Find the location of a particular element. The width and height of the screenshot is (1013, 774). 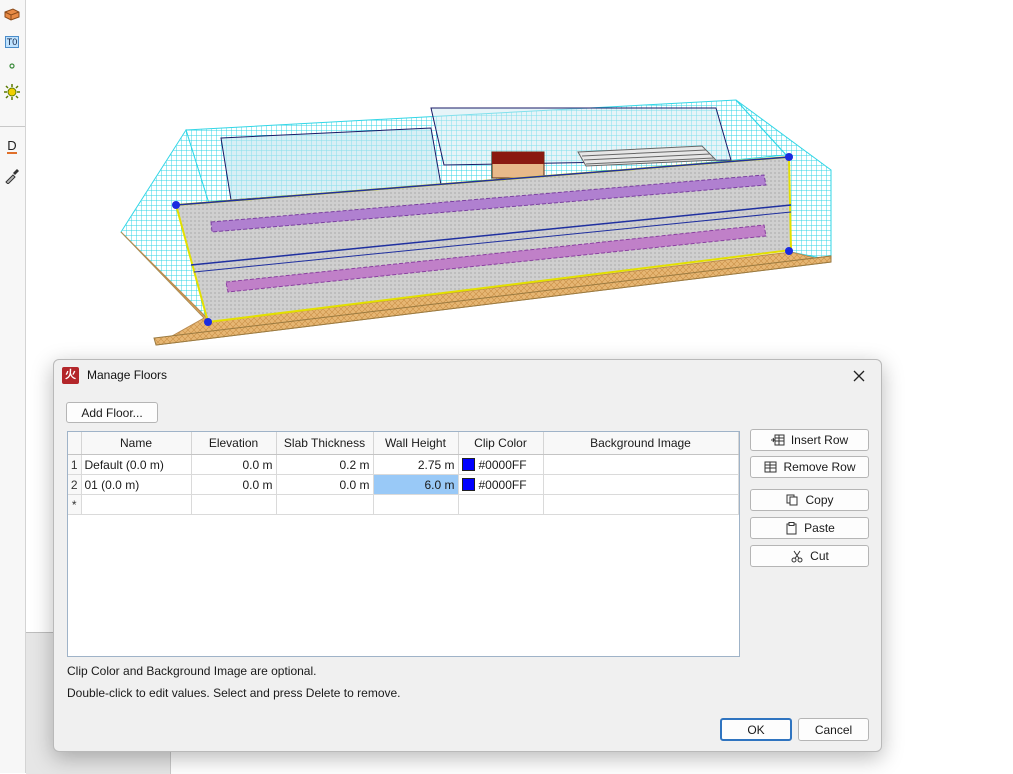

brown-object-top is located at coordinates (518, 158).